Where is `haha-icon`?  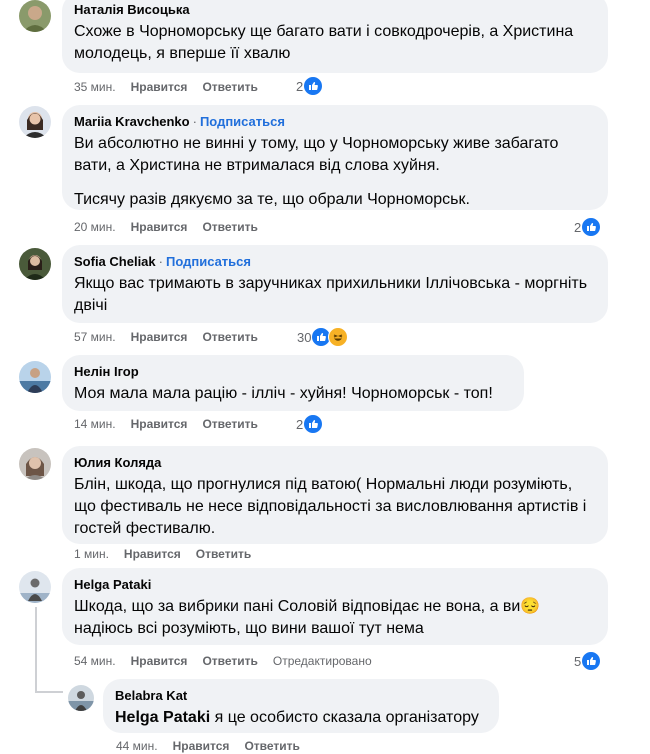 haha-icon is located at coordinates (338, 337).